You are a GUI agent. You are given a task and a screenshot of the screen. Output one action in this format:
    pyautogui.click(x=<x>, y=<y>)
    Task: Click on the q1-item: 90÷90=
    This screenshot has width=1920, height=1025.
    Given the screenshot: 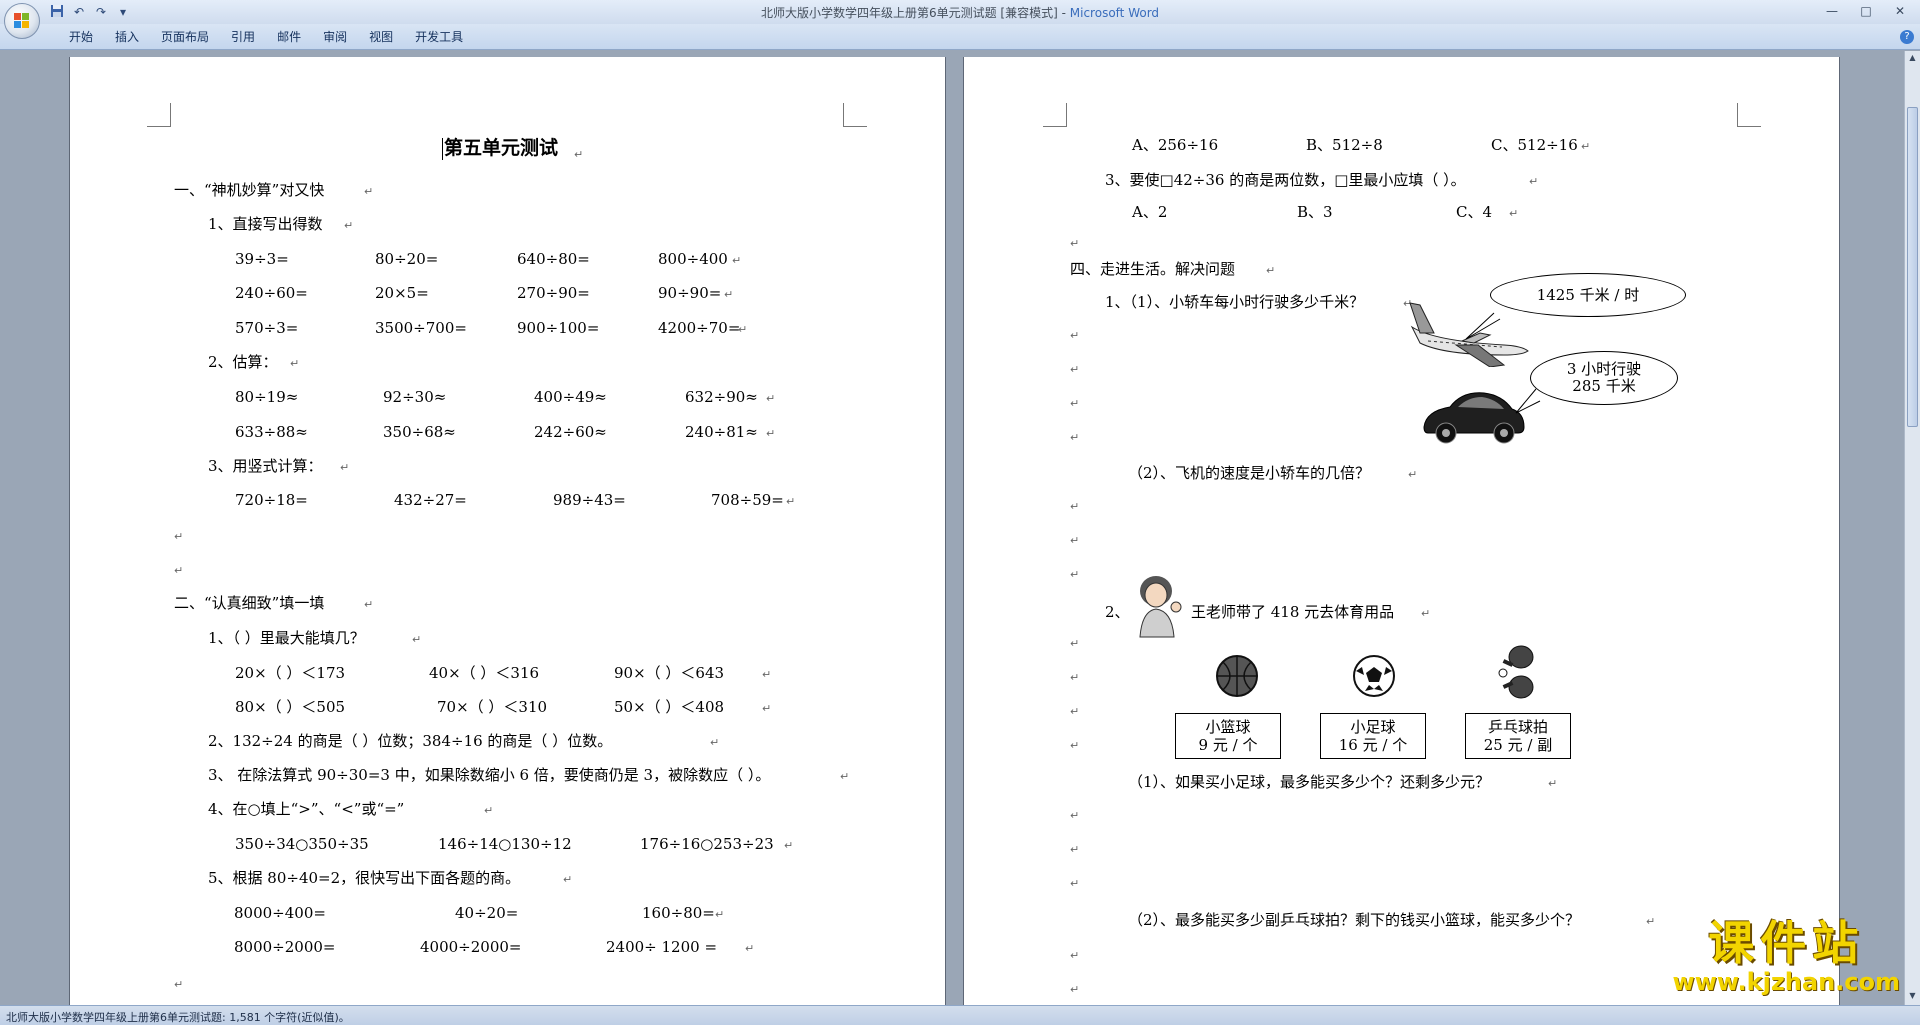 What is the action you would take?
    pyautogui.click(x=690, y=293)
    